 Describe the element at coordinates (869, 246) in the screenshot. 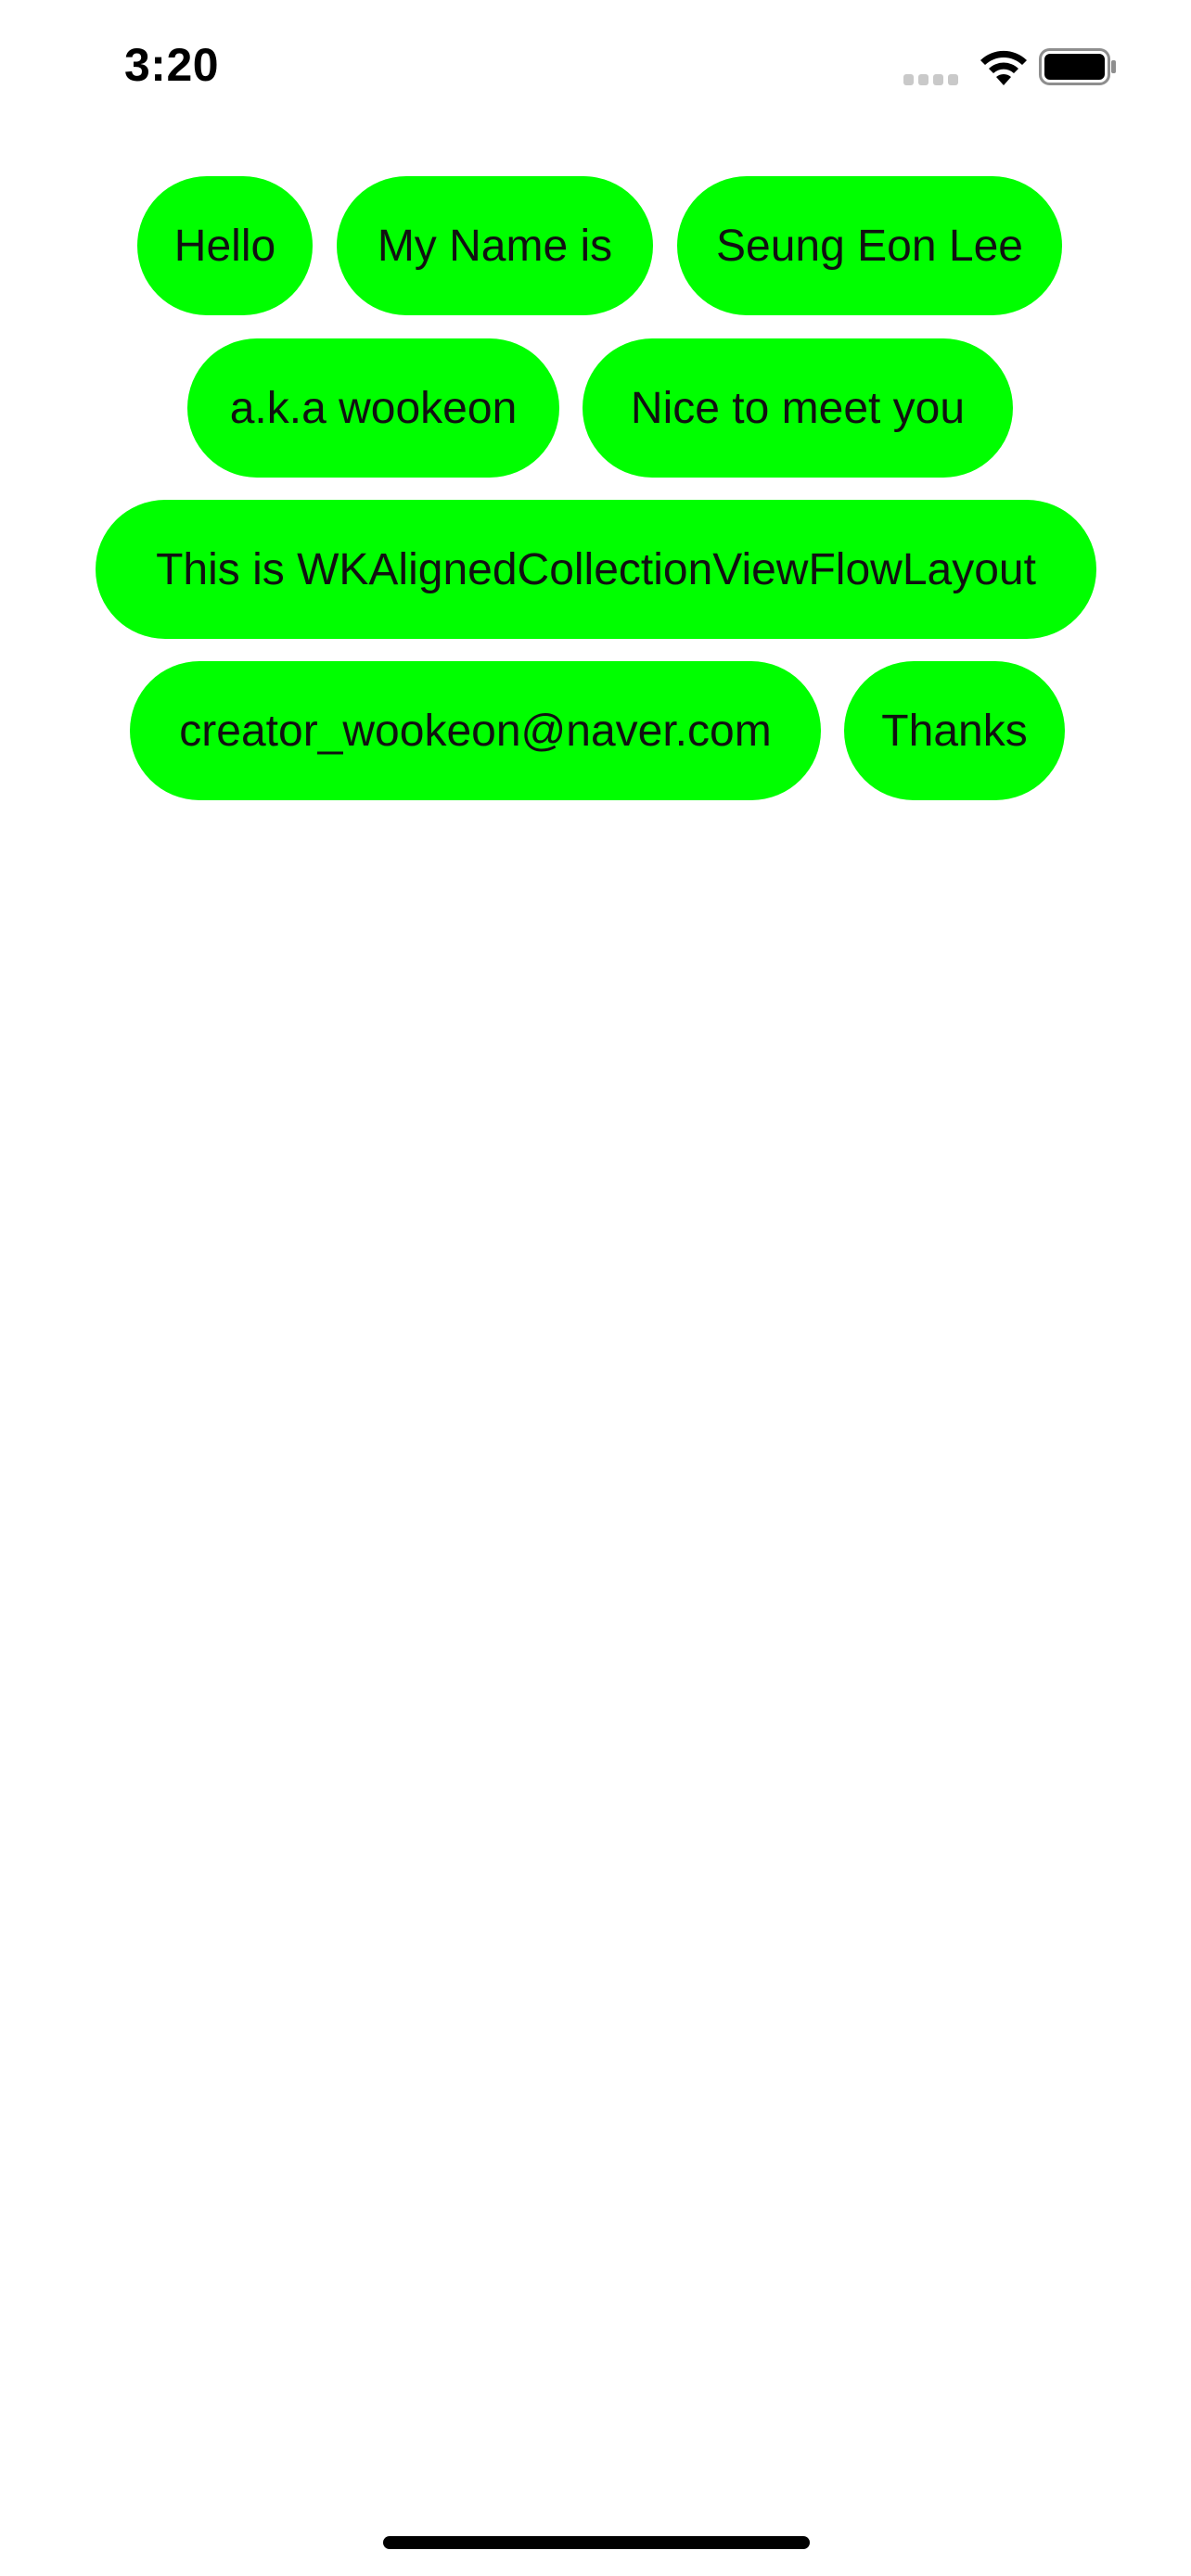

I see `tag-seung-eon-lee: Seung Eon Lee` at that location.